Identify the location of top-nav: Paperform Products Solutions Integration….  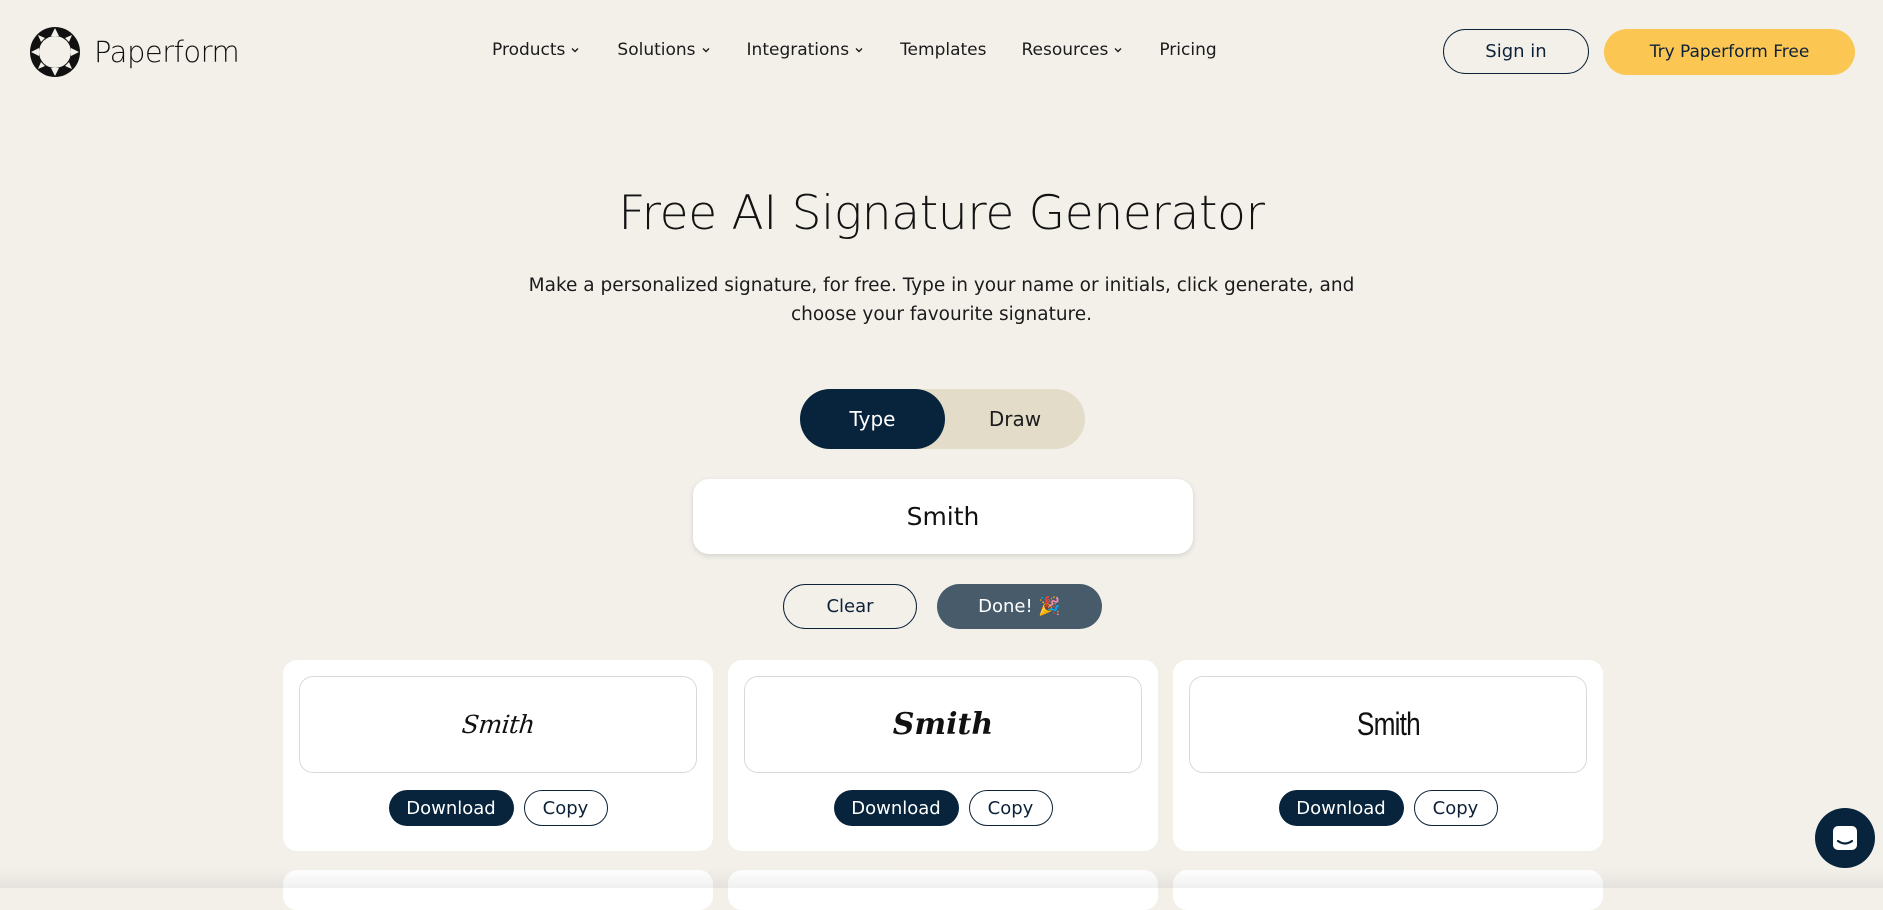
(941, 52).